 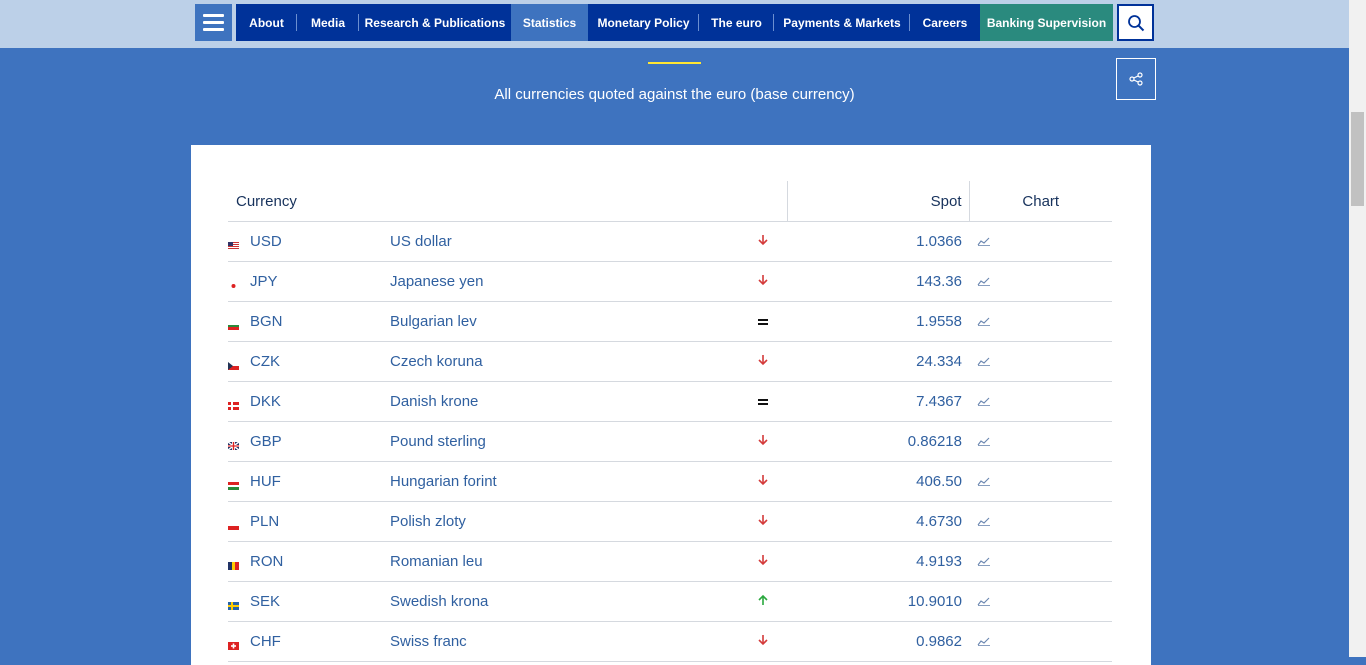 What do you see at coordinates (568, 481) in the screenshot?
I see `currency-name-cell: Hungarian forint` at bounding box center [568, 481].